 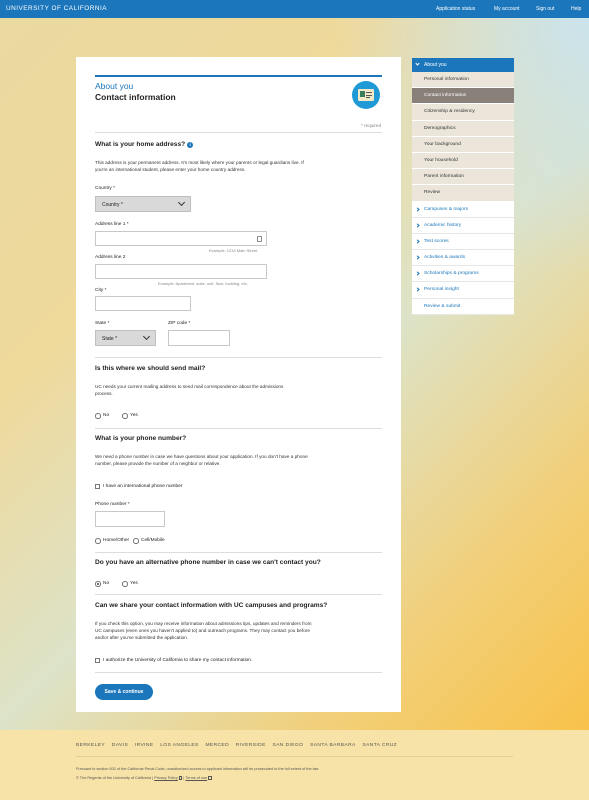 I want to click on sidebar-item-test-scores: Test scores, so click(x=463, y=242).